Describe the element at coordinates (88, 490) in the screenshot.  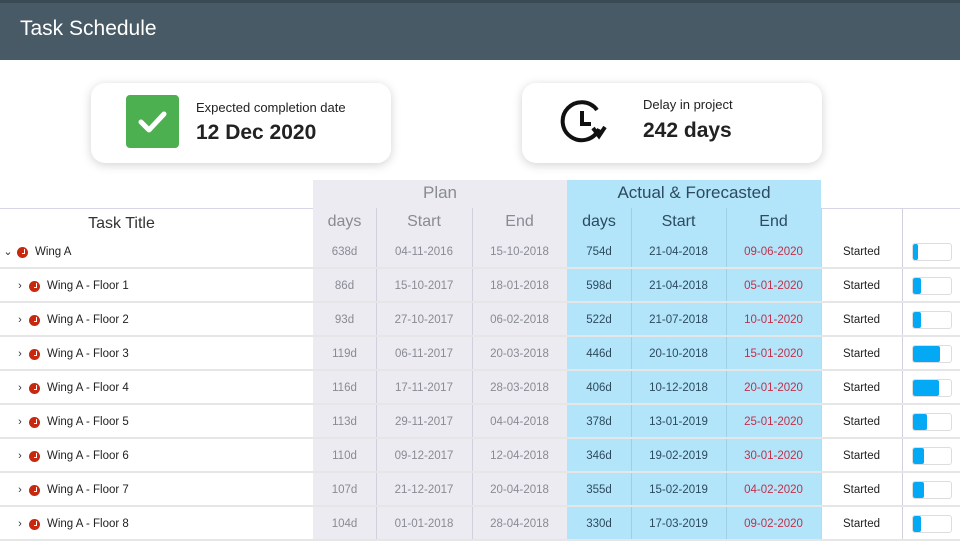
I see `task-title: Wing A - Floor 7` at that location.